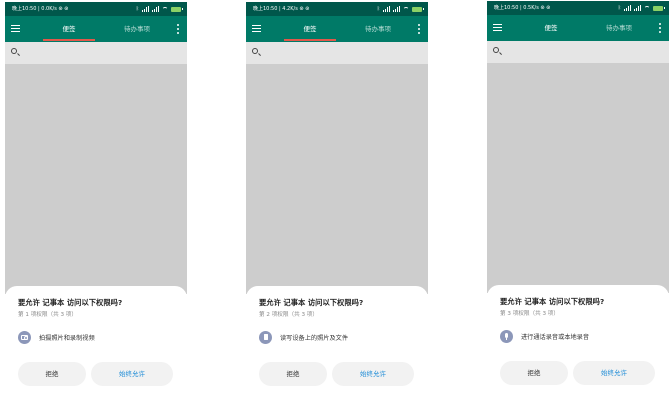  I want to click on permission-label: 读写设备上的照片及文件, so click(314, 338).